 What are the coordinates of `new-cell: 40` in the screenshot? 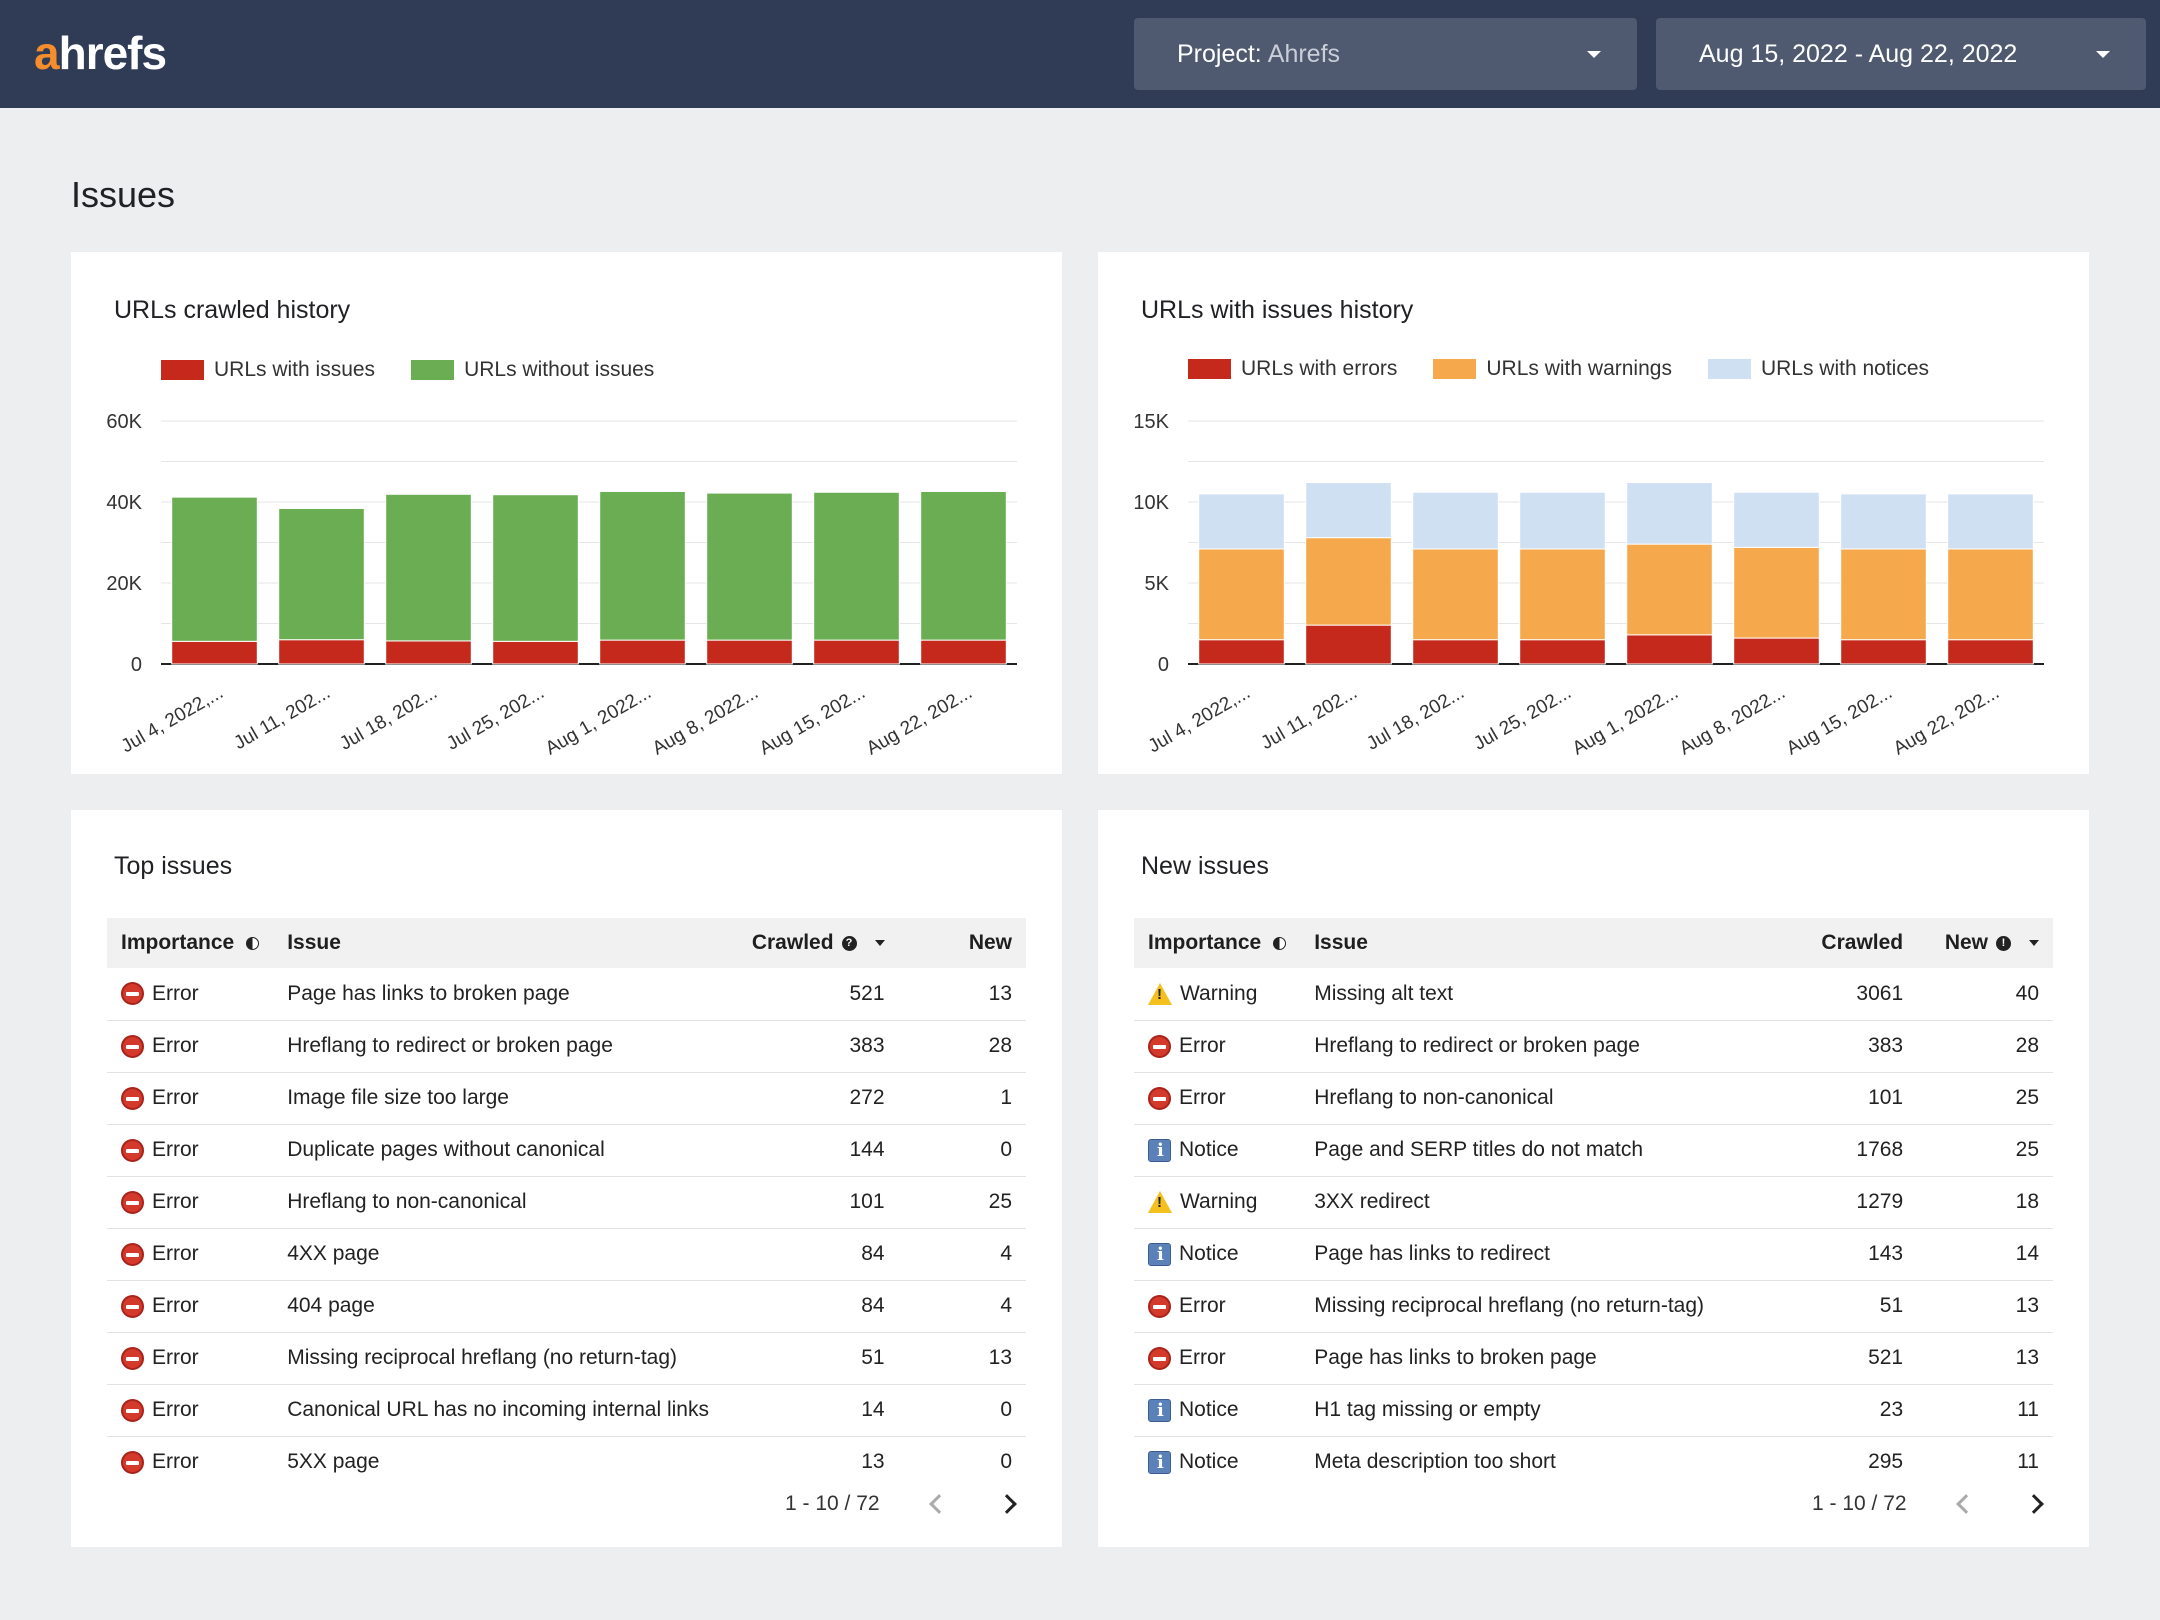 It's located at (1985, 994).